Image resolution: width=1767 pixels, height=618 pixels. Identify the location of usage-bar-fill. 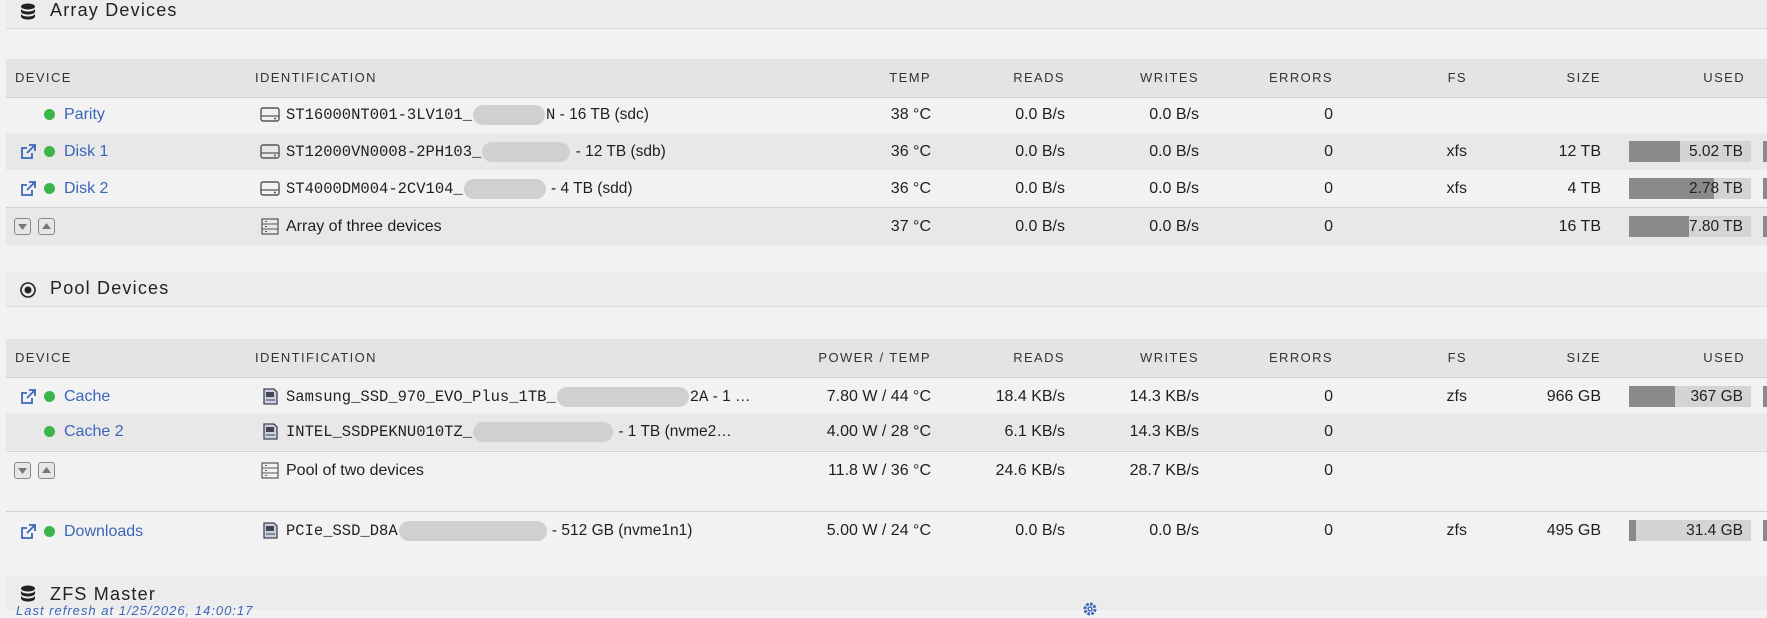
(1652, 396).